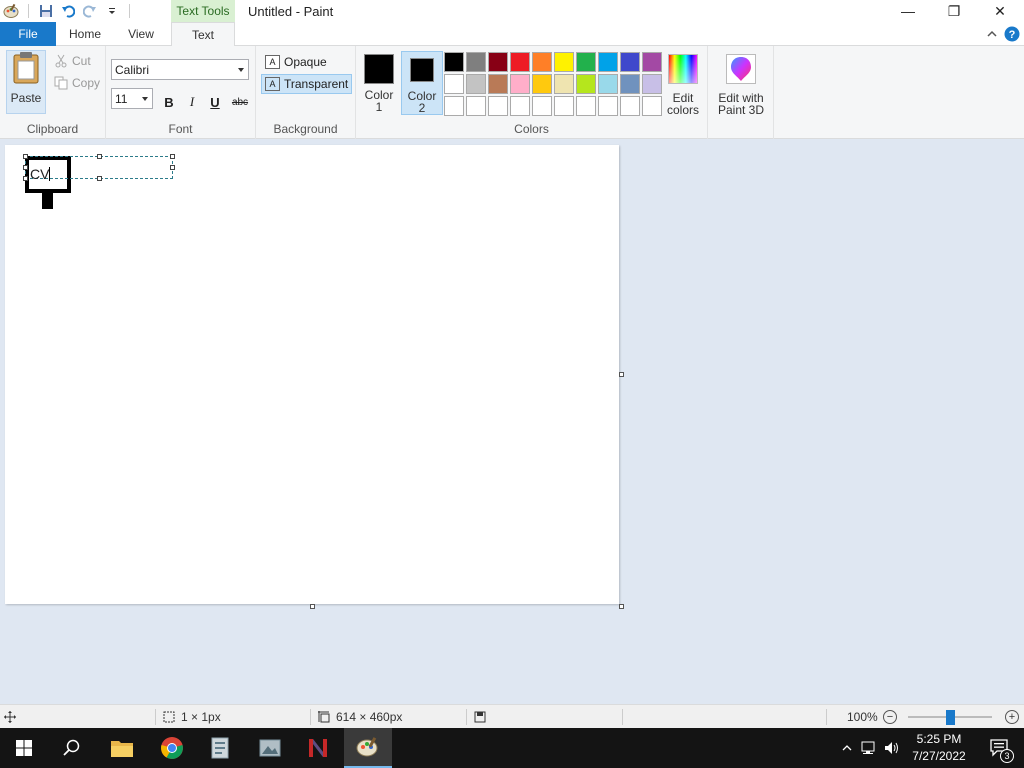  Describe the element at coordinates (296, 62) in the screenshot. I see `opaque-button: A Opaque` at that location.